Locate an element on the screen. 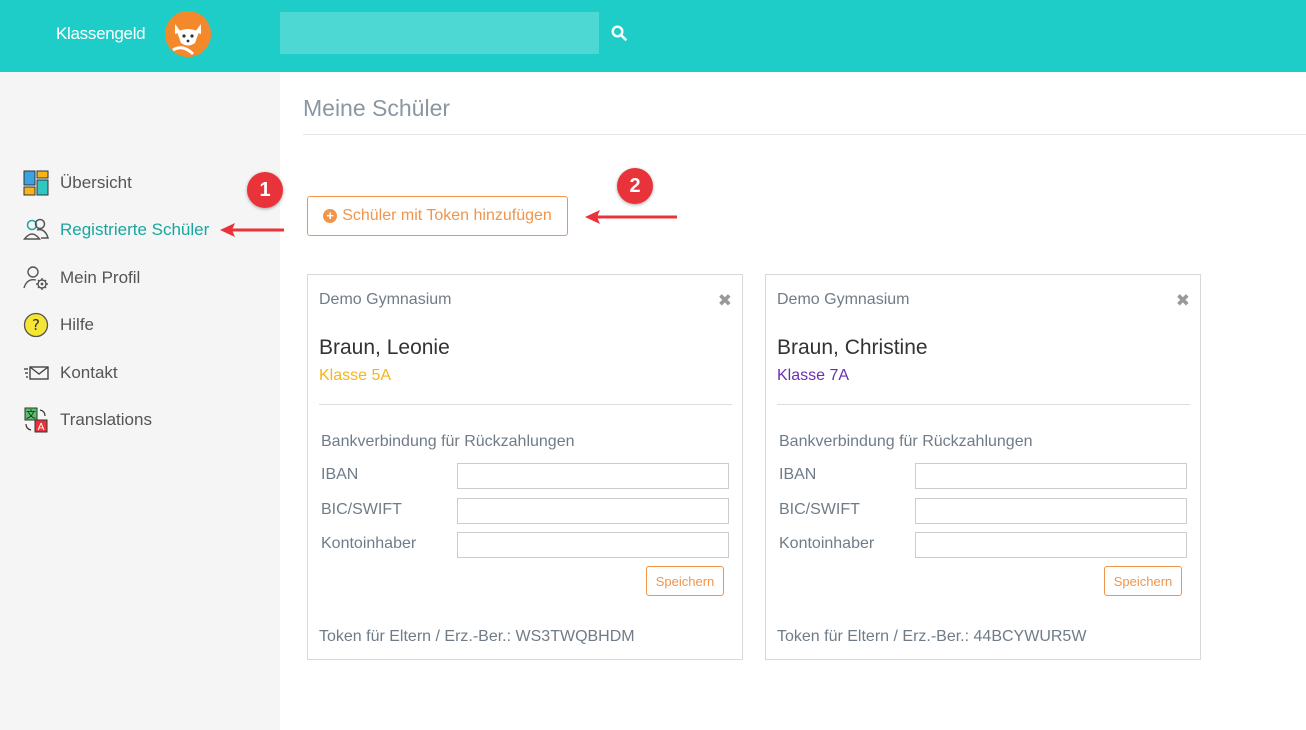  sidebar-item-hilfe: ? Hilfe is located at coordinates (58, 325).